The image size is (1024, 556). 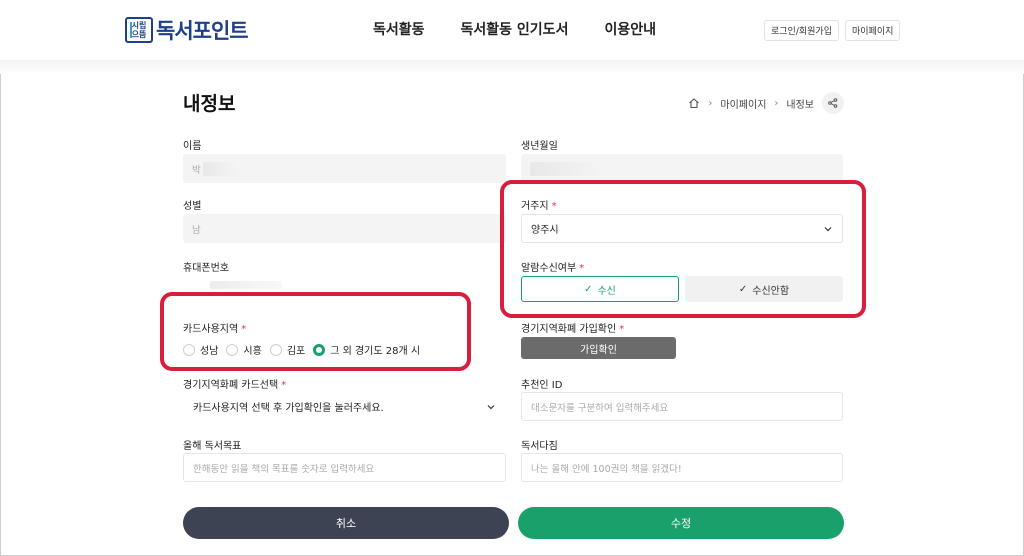 What do you see at coordinates (743, 103) in the screenshot?
I see `breadcrumb-item-mypage: 마이페이지` at bounding box center [743, 103].